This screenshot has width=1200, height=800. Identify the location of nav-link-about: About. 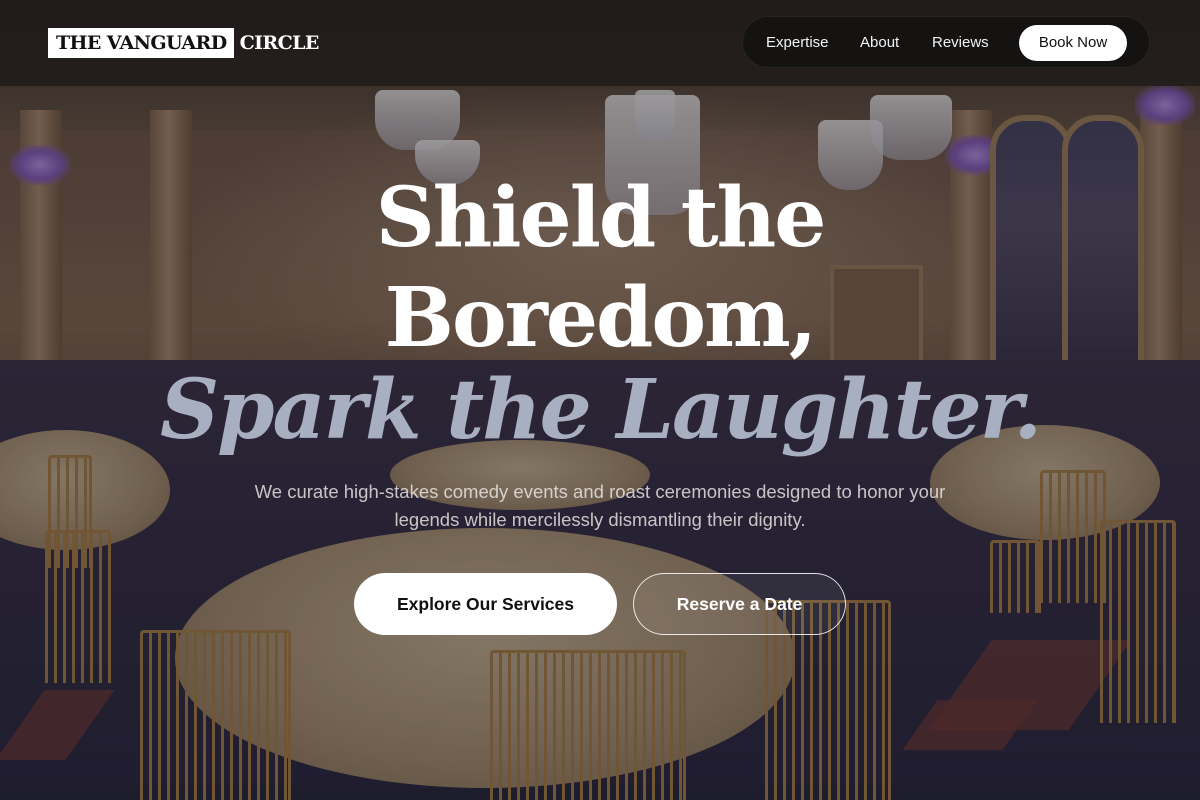
(879, 43).